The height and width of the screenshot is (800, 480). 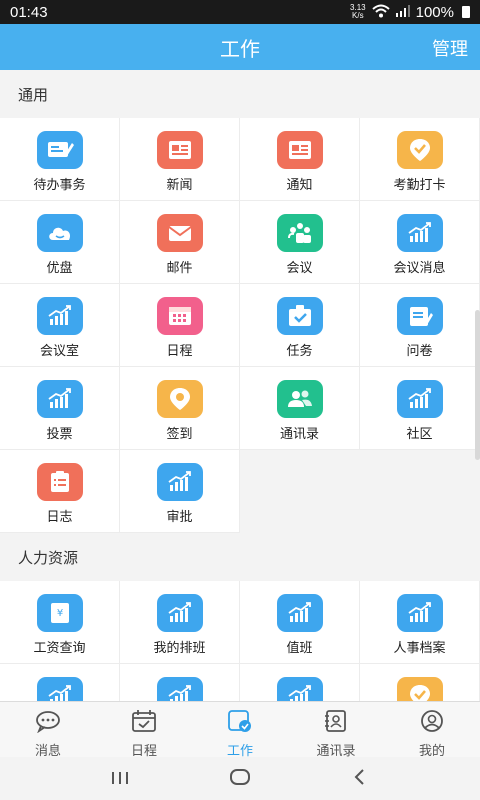 I want to click on app-tile: ¥ 工资查询, so click(x=60, y=622).